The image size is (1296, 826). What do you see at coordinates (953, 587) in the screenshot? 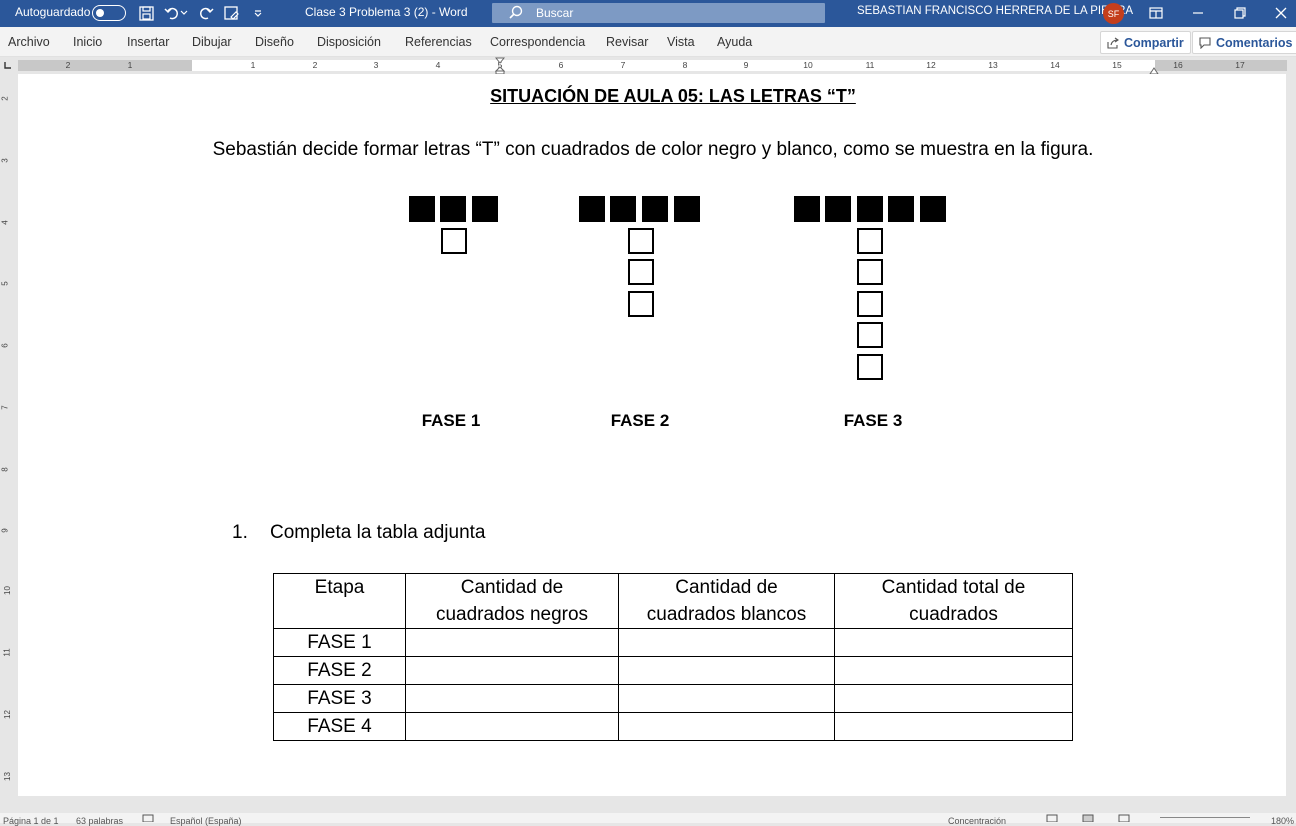
I see `header-line: Cantidad total de` at bounding box center [953, 587].